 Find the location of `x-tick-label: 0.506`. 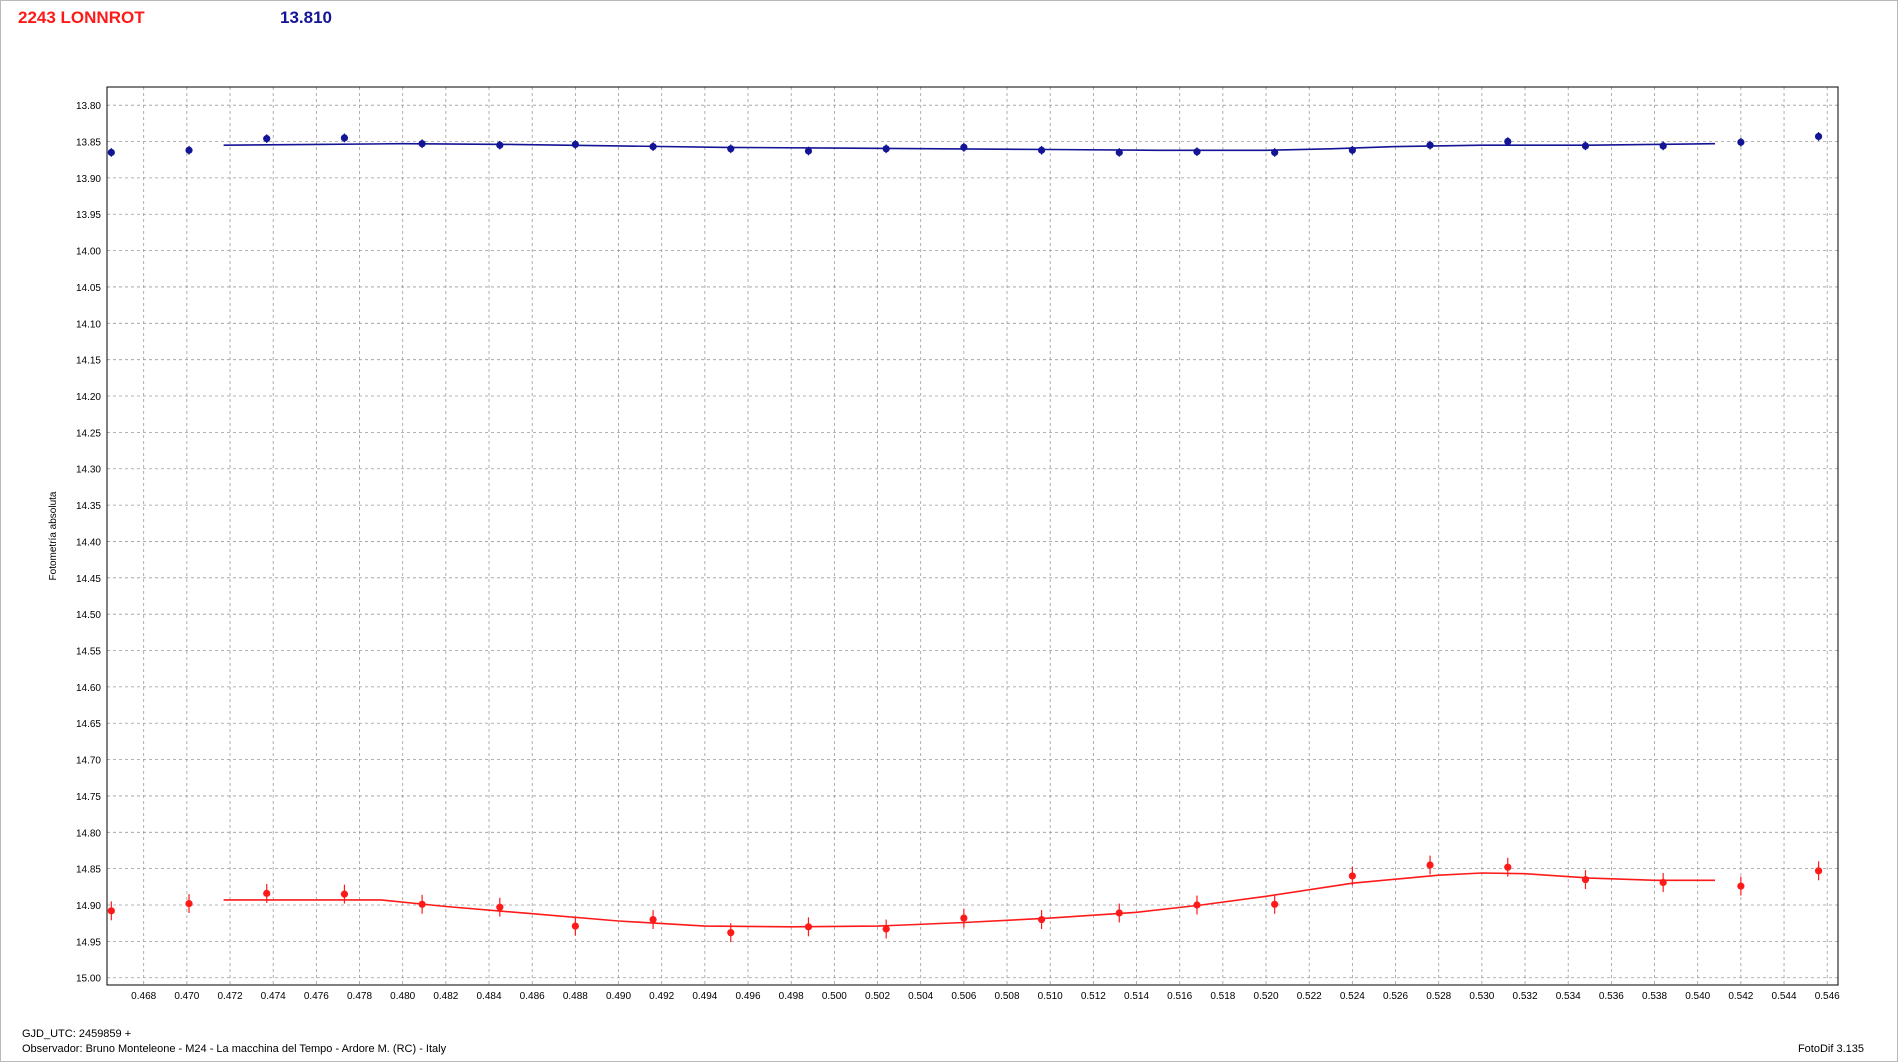

x-tick-label: 0.506 is located at coordinates (963, 996).